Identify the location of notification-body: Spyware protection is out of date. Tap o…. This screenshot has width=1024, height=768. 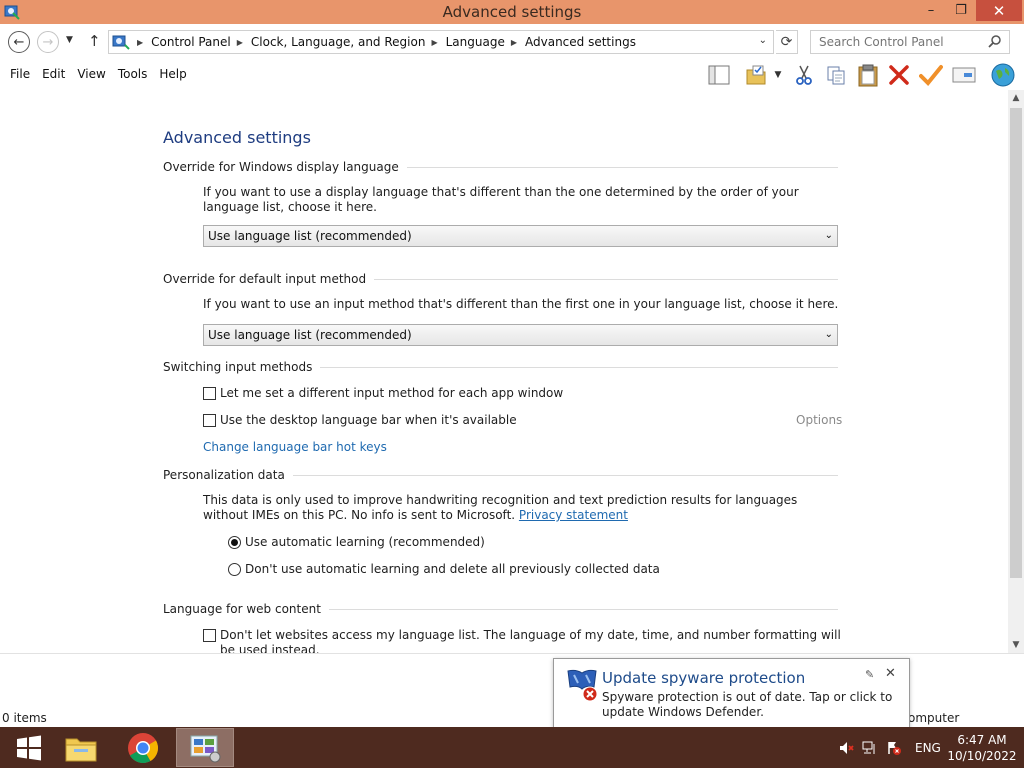
(747, 704).